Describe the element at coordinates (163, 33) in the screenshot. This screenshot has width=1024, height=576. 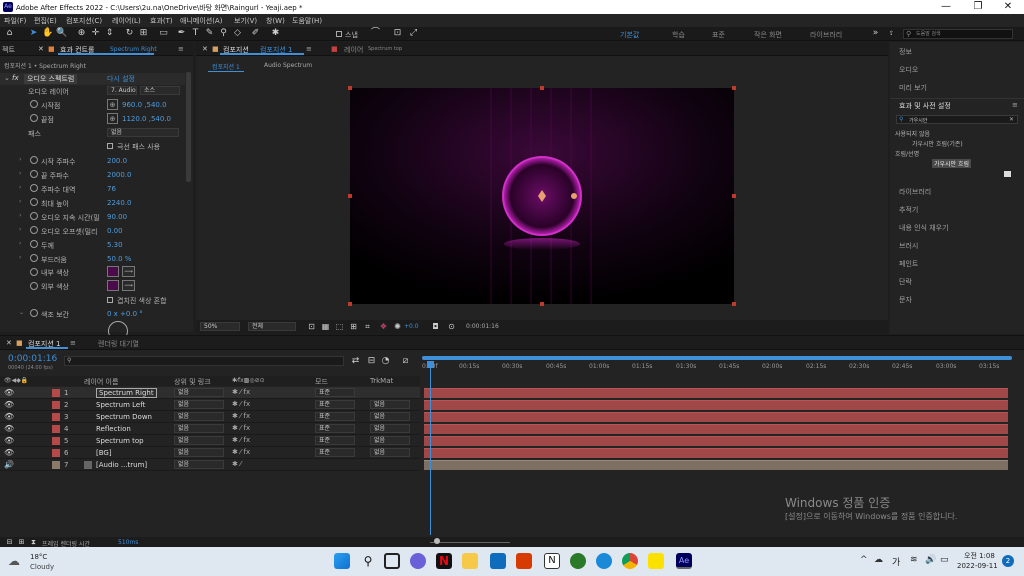
I see `rectangle-tool-icon: ▭` at that location.